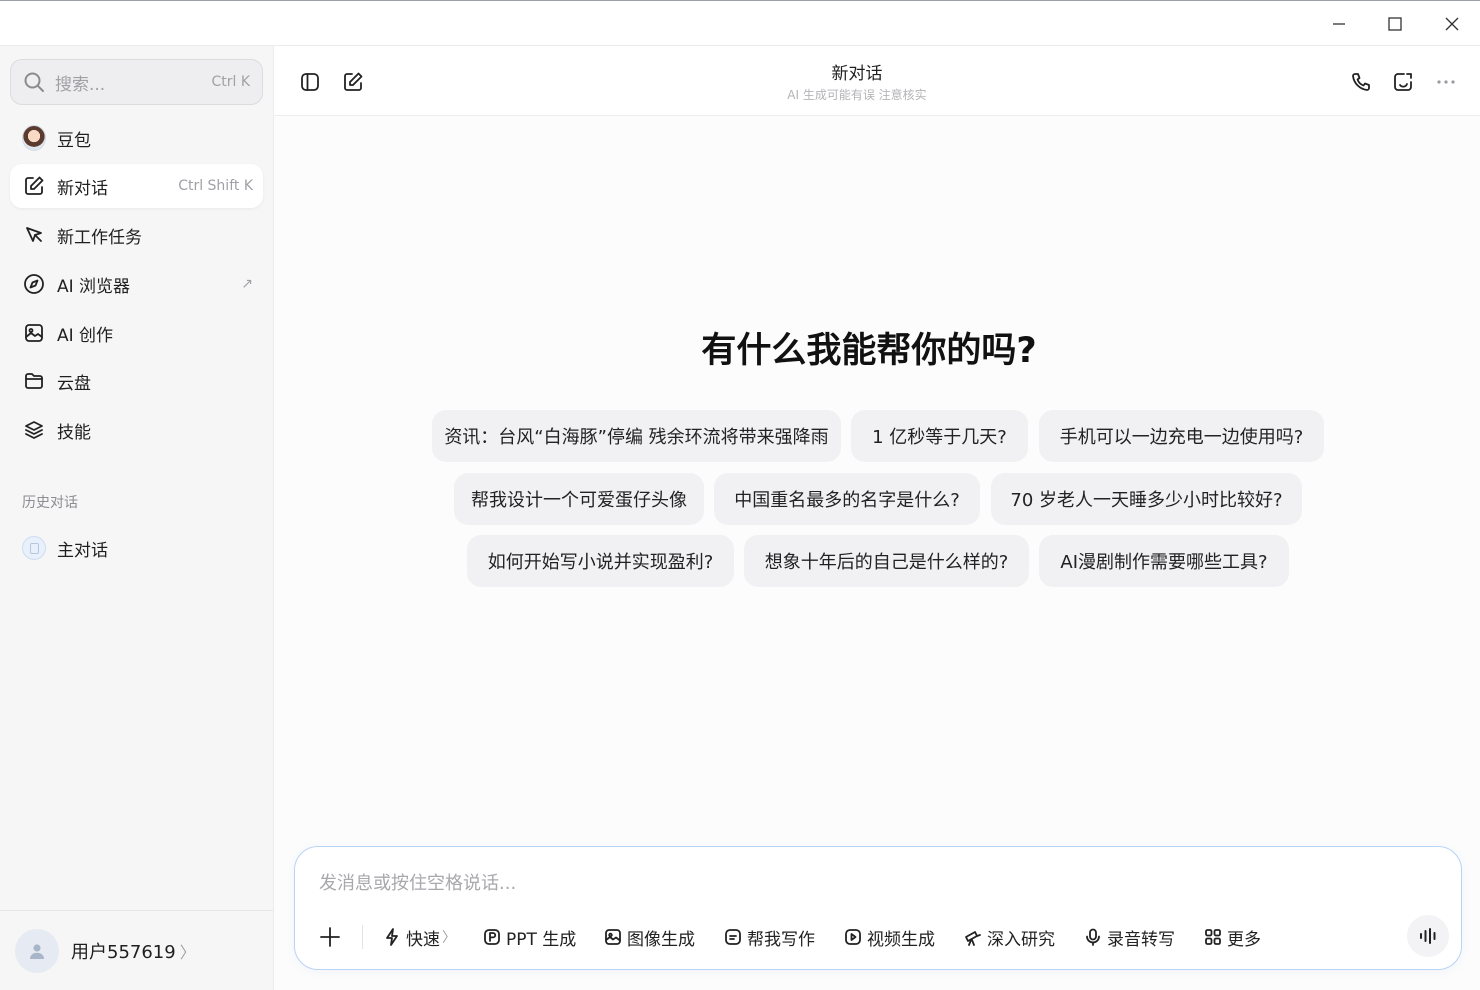  Describe the element at coordinates (136, 333) in the screenshot. I see `sidebar-item-ai-create: AI 创作` at that location.